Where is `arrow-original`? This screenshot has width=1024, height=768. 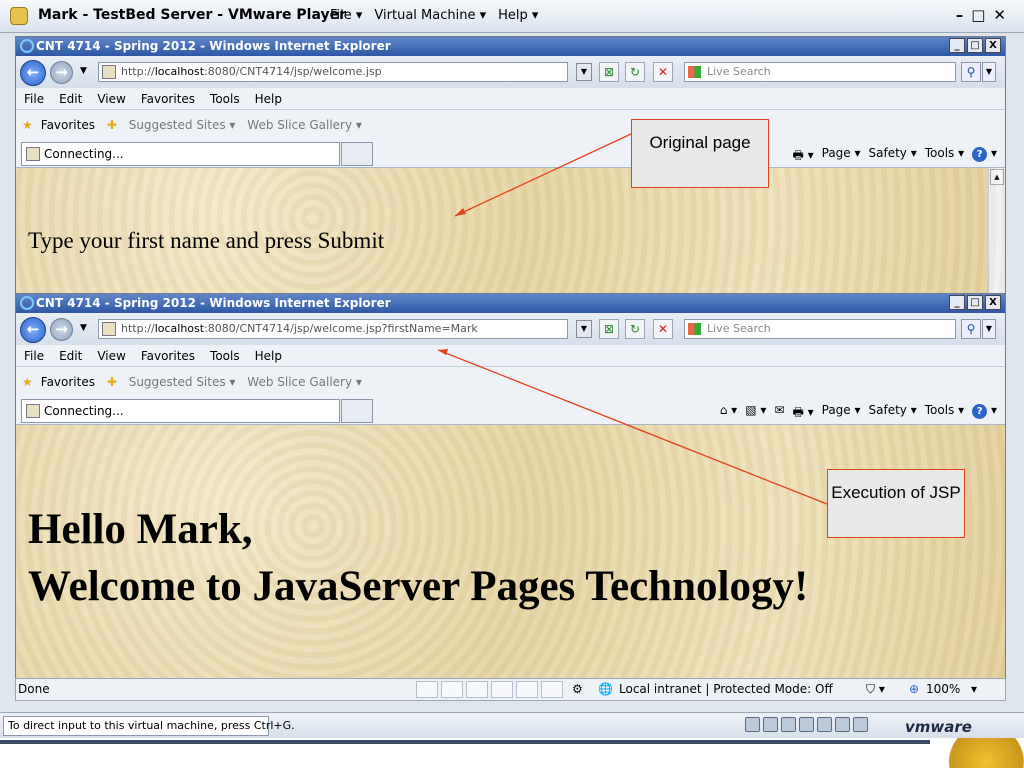
arrow-original is located at coordinates (543, 175).